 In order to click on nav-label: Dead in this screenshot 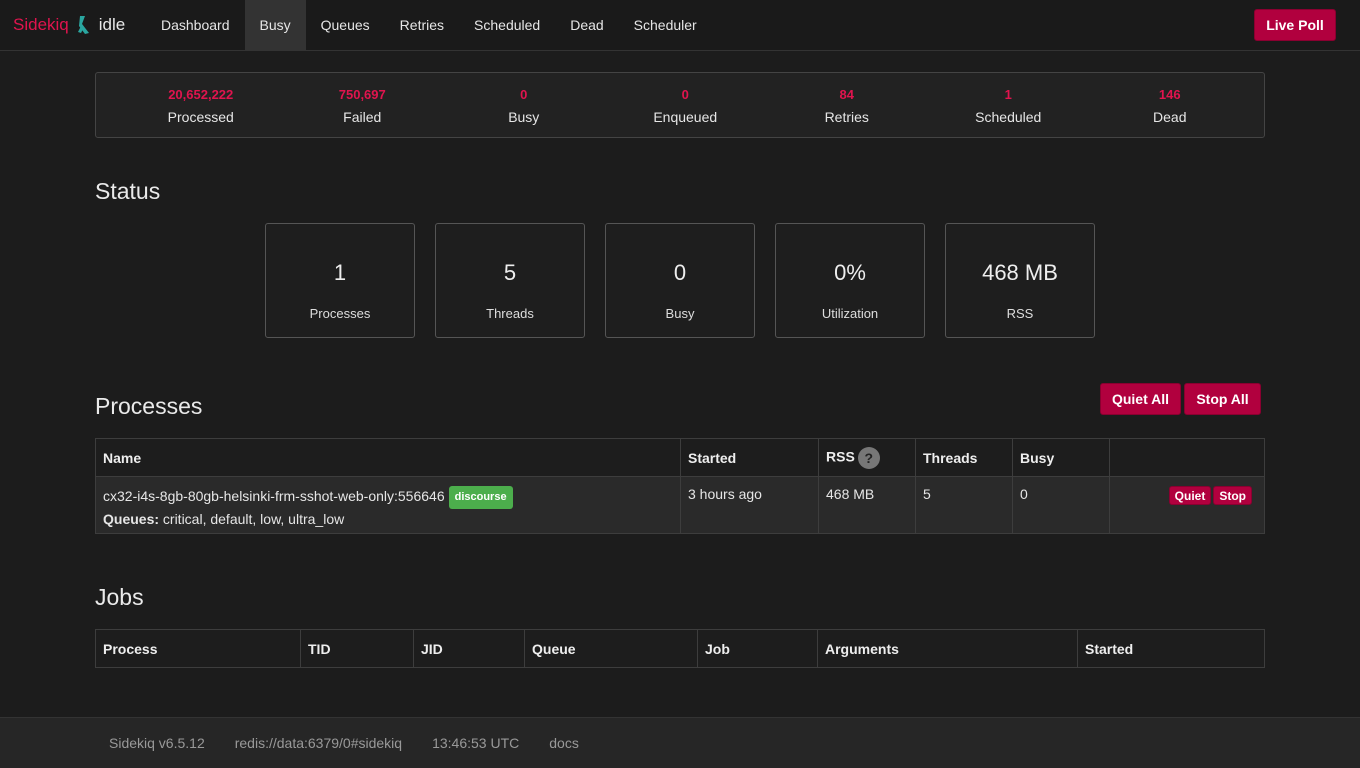, I will do `click(587, 25)`.